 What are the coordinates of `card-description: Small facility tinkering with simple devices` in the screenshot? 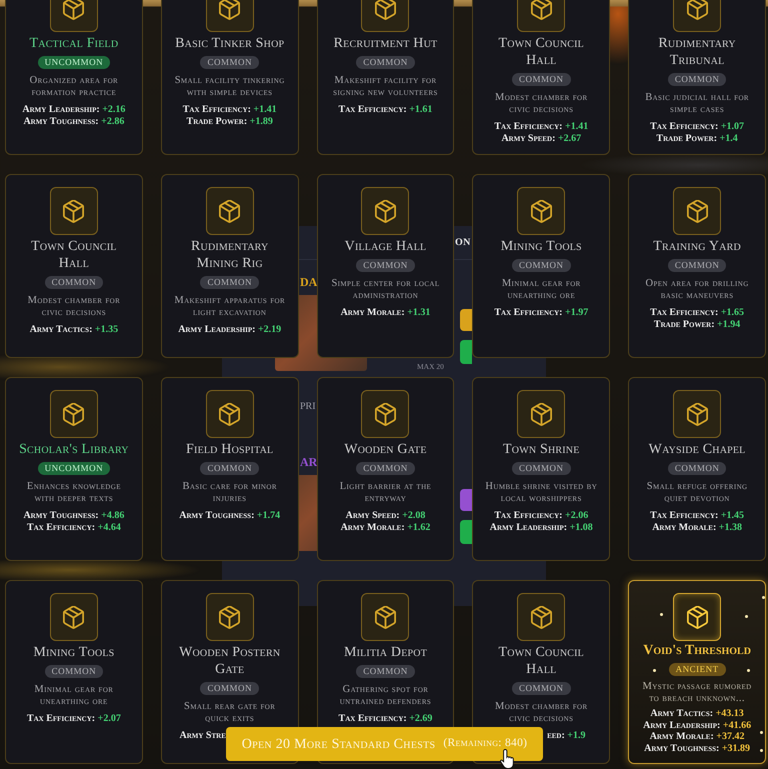 It's located at (230, 87).